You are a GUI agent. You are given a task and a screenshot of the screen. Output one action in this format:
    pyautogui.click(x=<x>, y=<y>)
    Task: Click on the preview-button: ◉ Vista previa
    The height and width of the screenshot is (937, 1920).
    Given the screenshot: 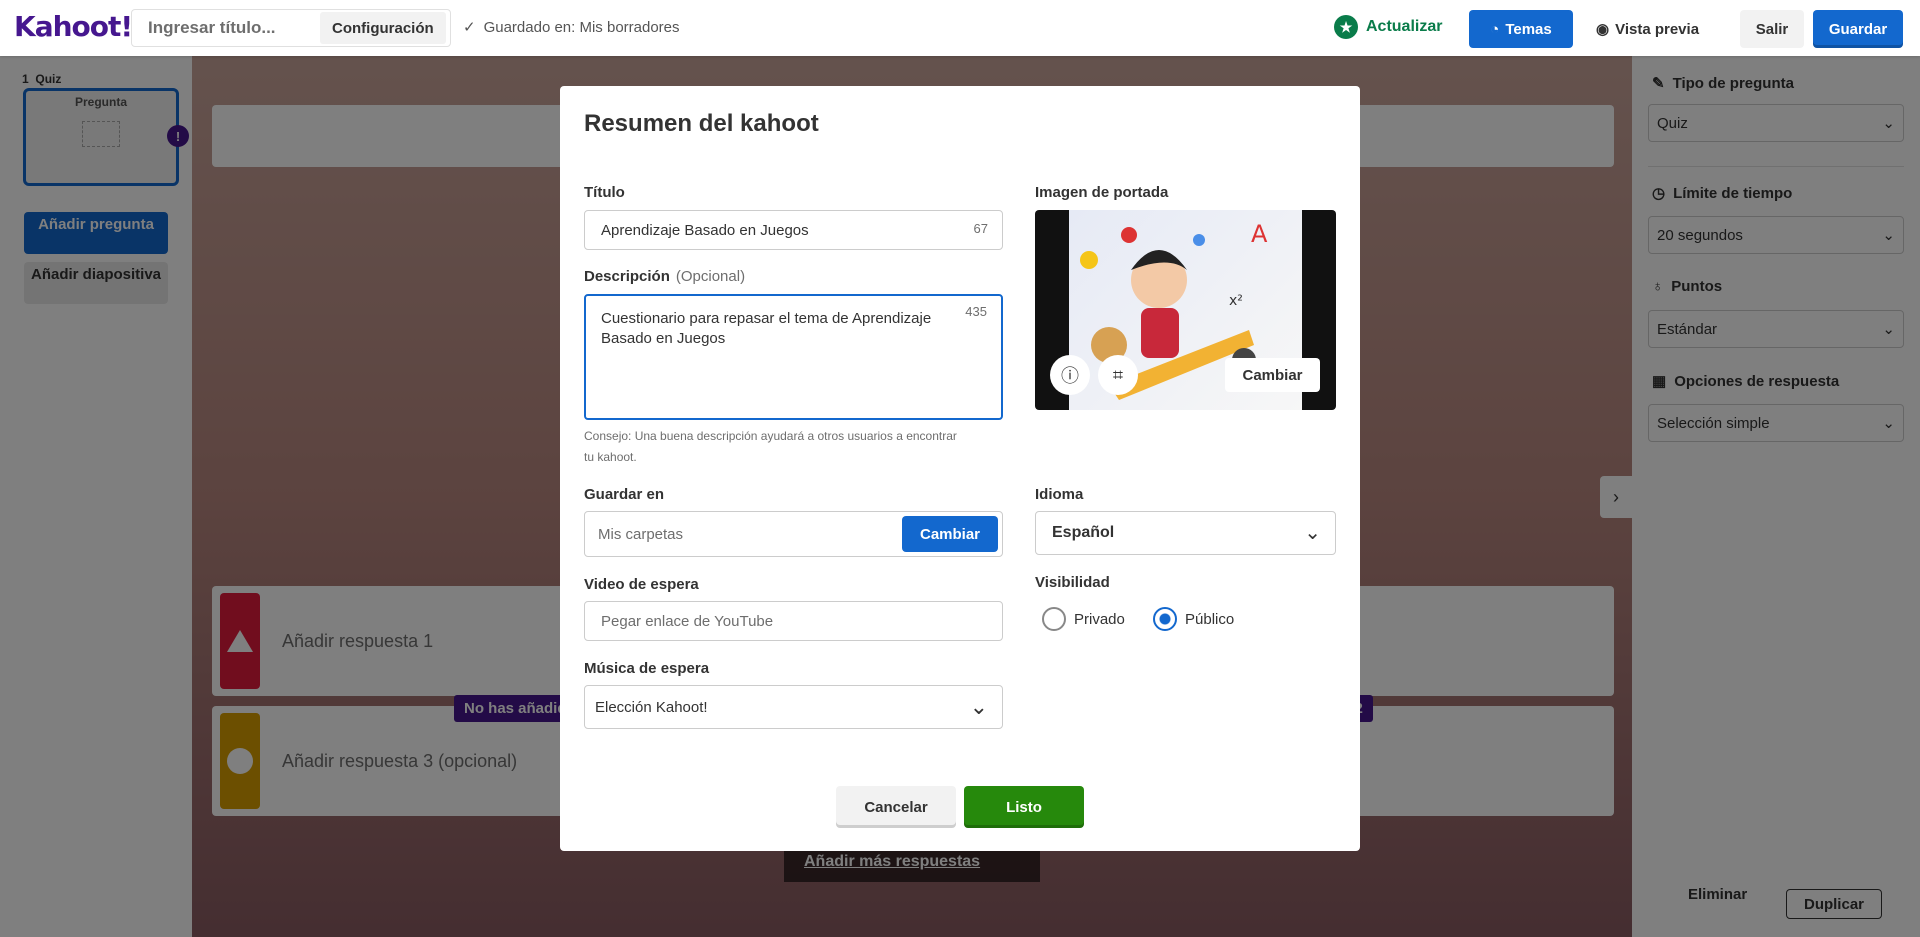 What is the action you would take?
    pyautogui.click(x=1647, y=29)
    